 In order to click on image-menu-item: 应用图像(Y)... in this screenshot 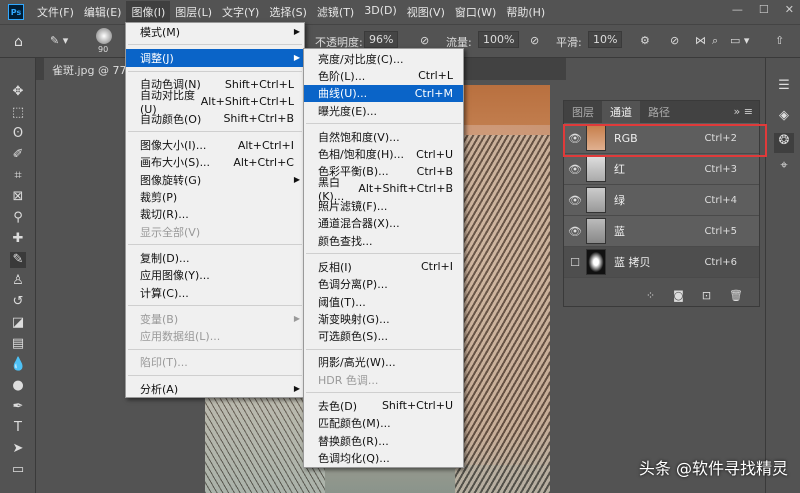, I will do `click(215, 275)`.